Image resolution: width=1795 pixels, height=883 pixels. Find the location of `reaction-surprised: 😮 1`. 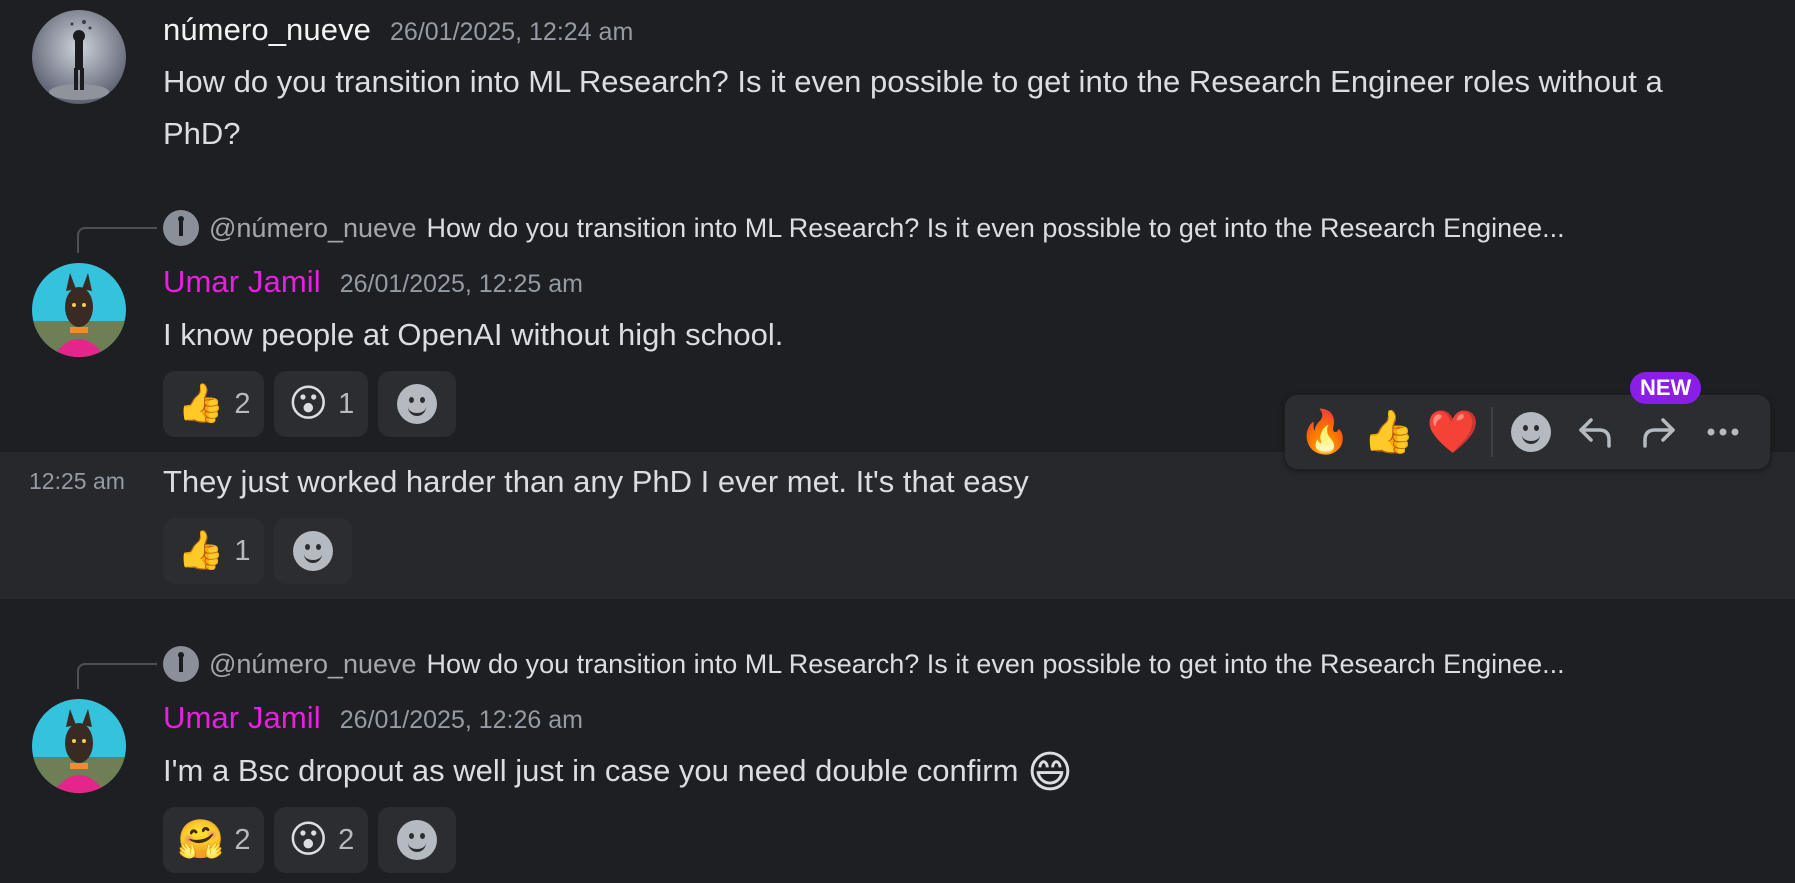

reaction-surprised: 😮 1 is located at coordinates (321, 404).